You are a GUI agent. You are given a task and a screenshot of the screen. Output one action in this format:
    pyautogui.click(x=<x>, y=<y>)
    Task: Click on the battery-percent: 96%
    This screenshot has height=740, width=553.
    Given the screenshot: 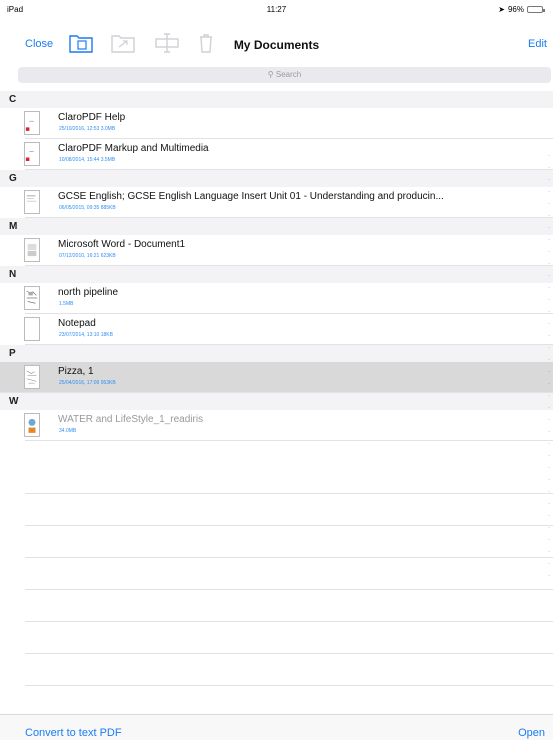 What is the action you would take?
    pyautogui.click(x=515, y=9)
    